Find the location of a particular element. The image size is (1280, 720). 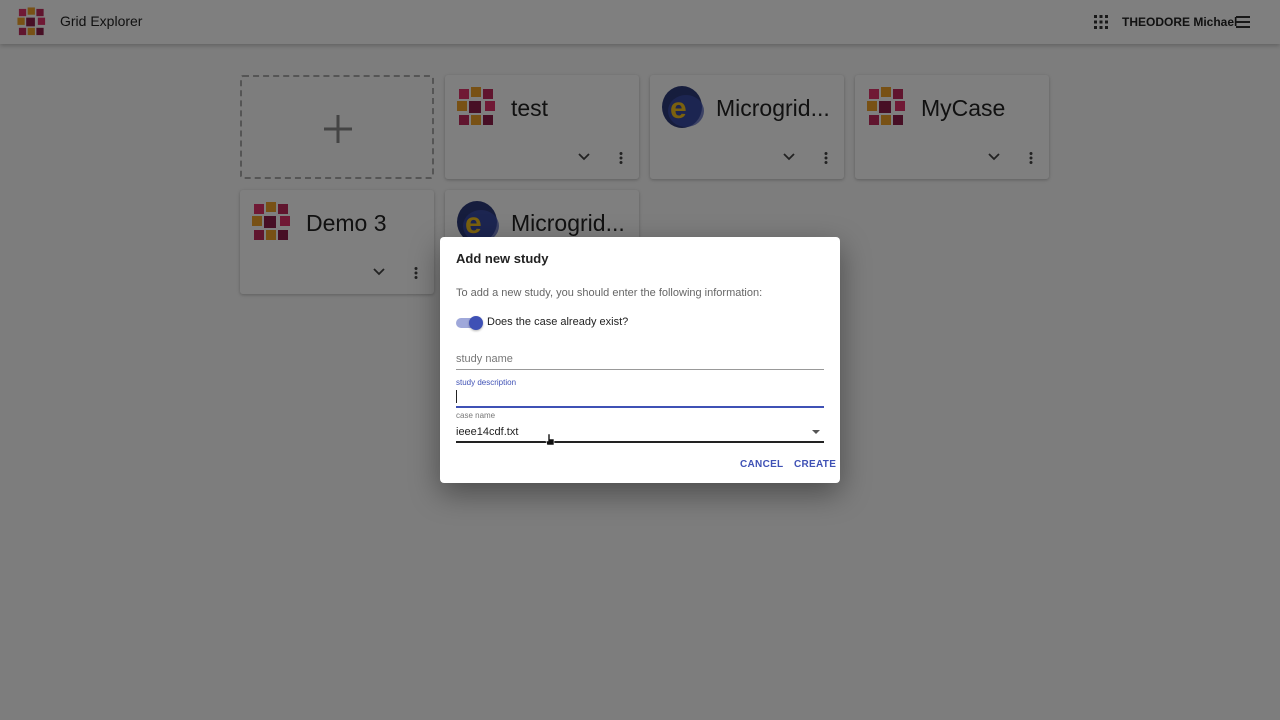

study-name-field: study name is located at coordinates (640, 360).